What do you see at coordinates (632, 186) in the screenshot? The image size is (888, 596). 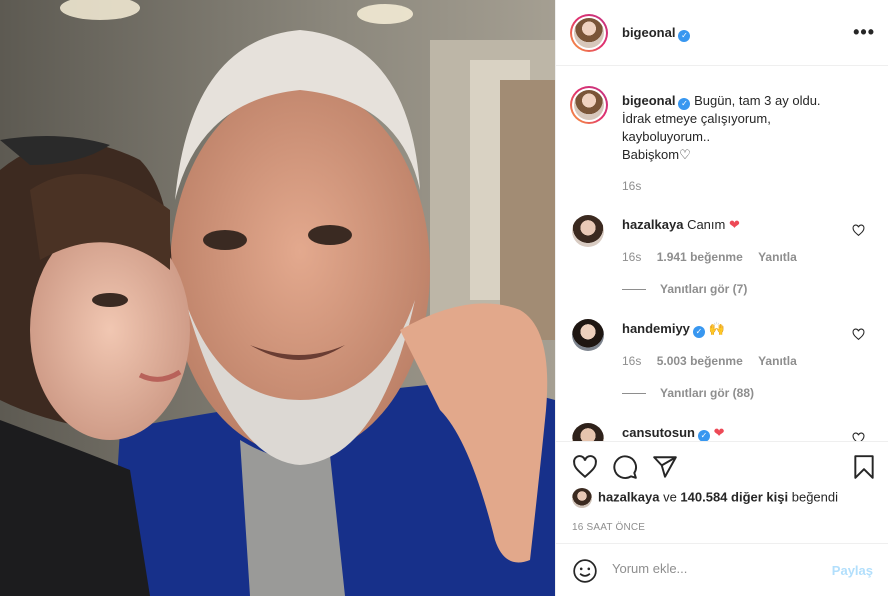 I see `caption-time-text: 16s` at bounding box center [632, 186].